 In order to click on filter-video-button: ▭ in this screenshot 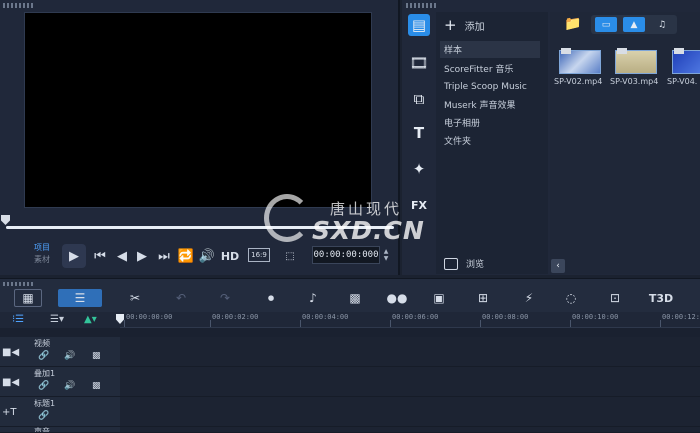, I will do `click(606, 24)`.